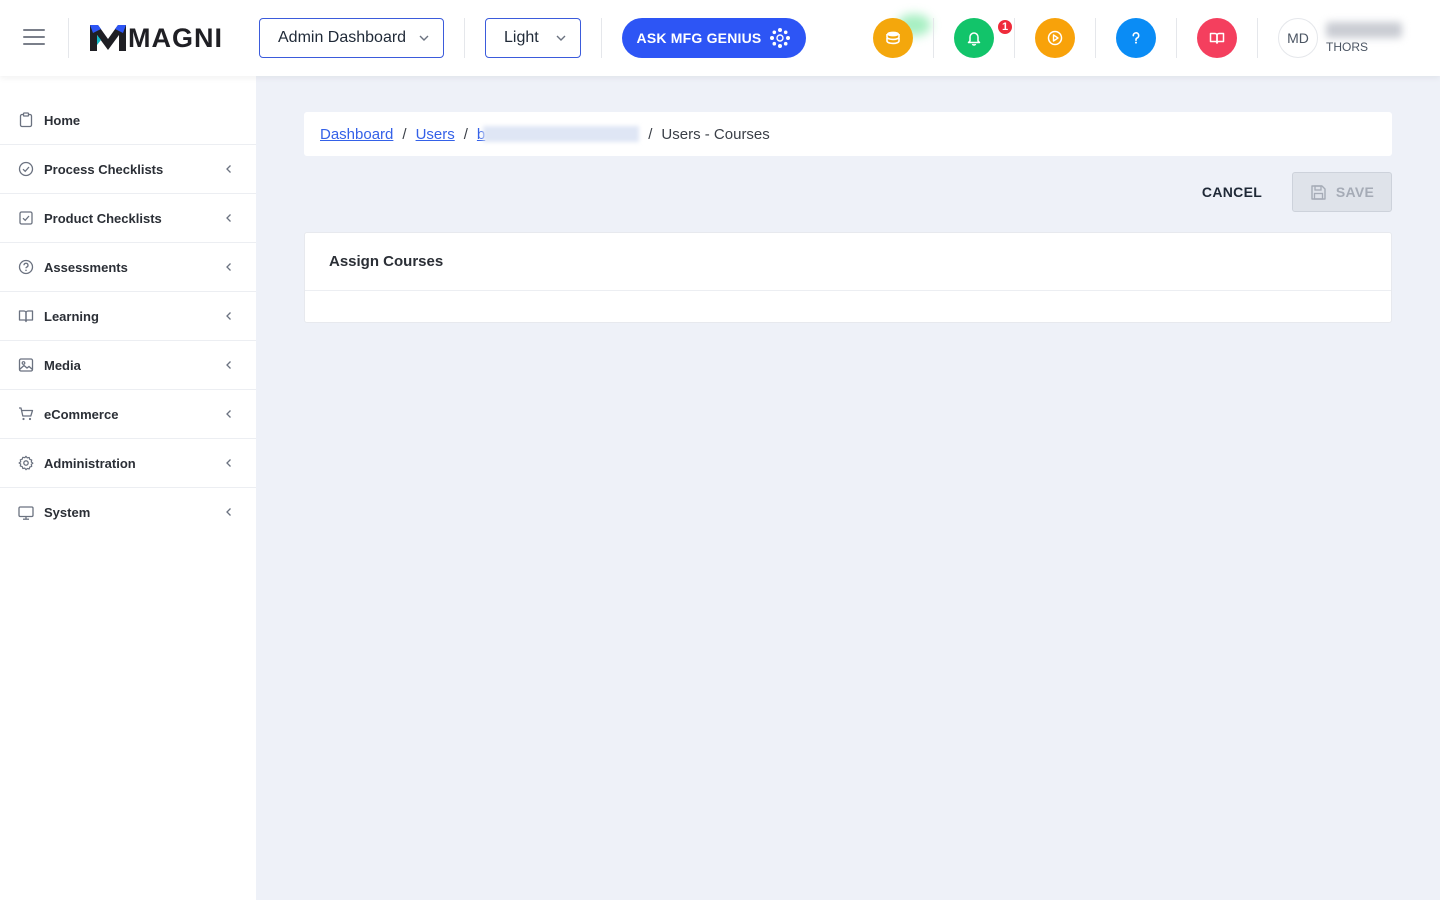 The width and height of the screenshot is (1440, 900). Describe the element at coordinates (103, 218) in the screenshot. I see `sidebar-item-label: Product Checklists` at that location.